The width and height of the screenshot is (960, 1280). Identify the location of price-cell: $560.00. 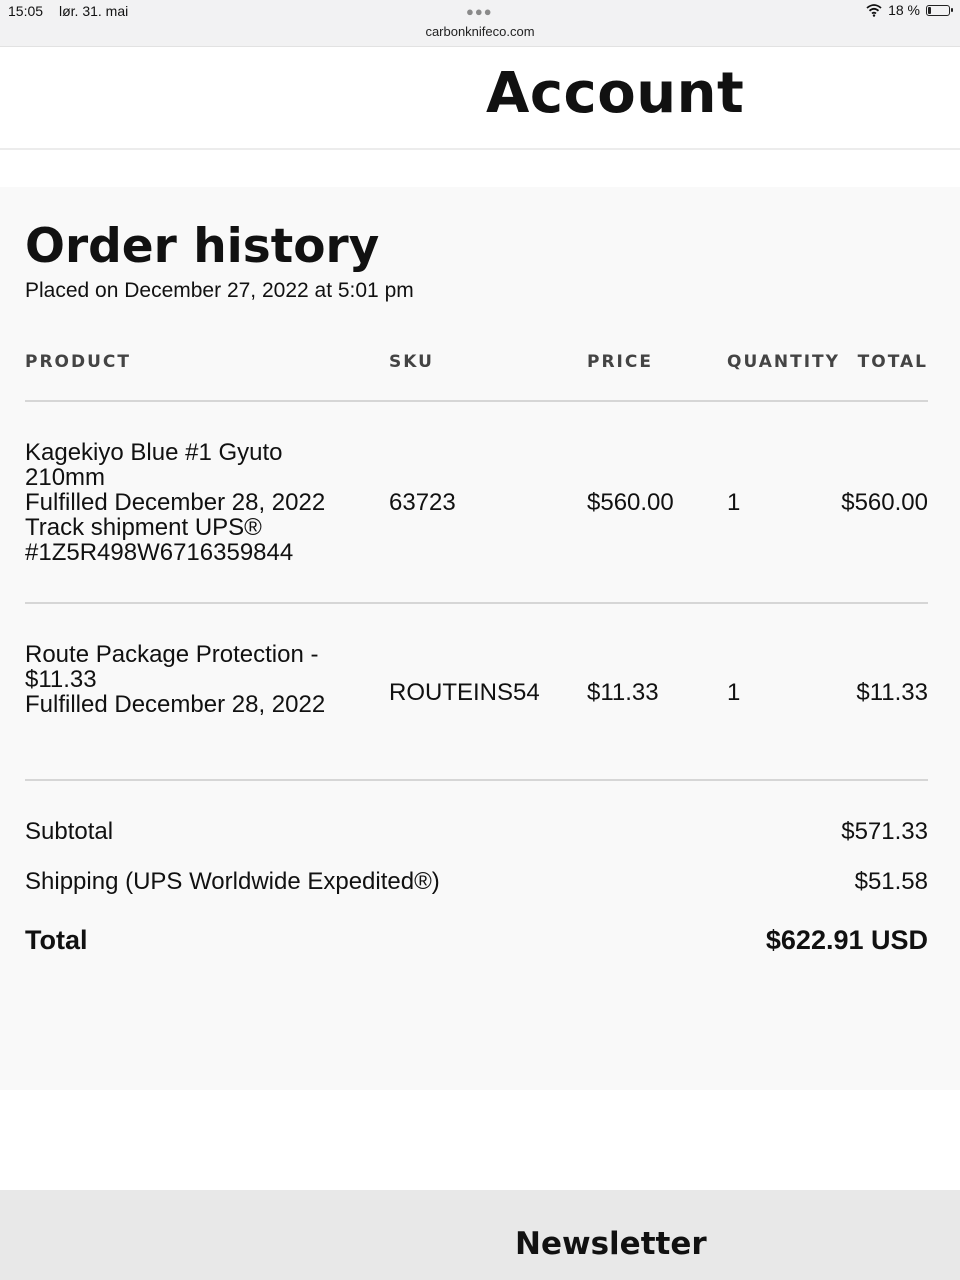
(630, 502).